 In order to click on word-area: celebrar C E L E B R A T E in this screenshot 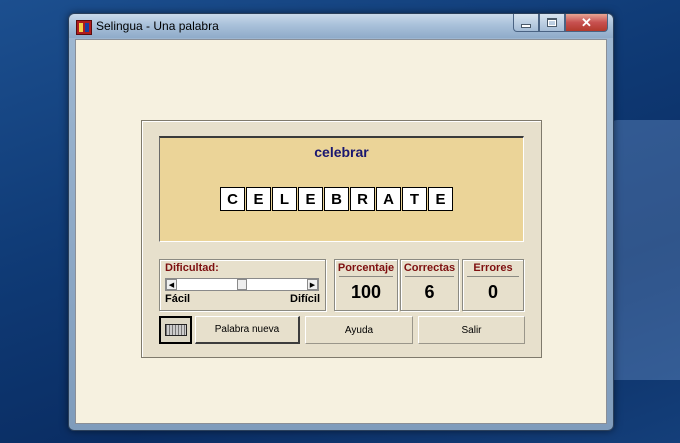, I will do `click(341, 189)`.